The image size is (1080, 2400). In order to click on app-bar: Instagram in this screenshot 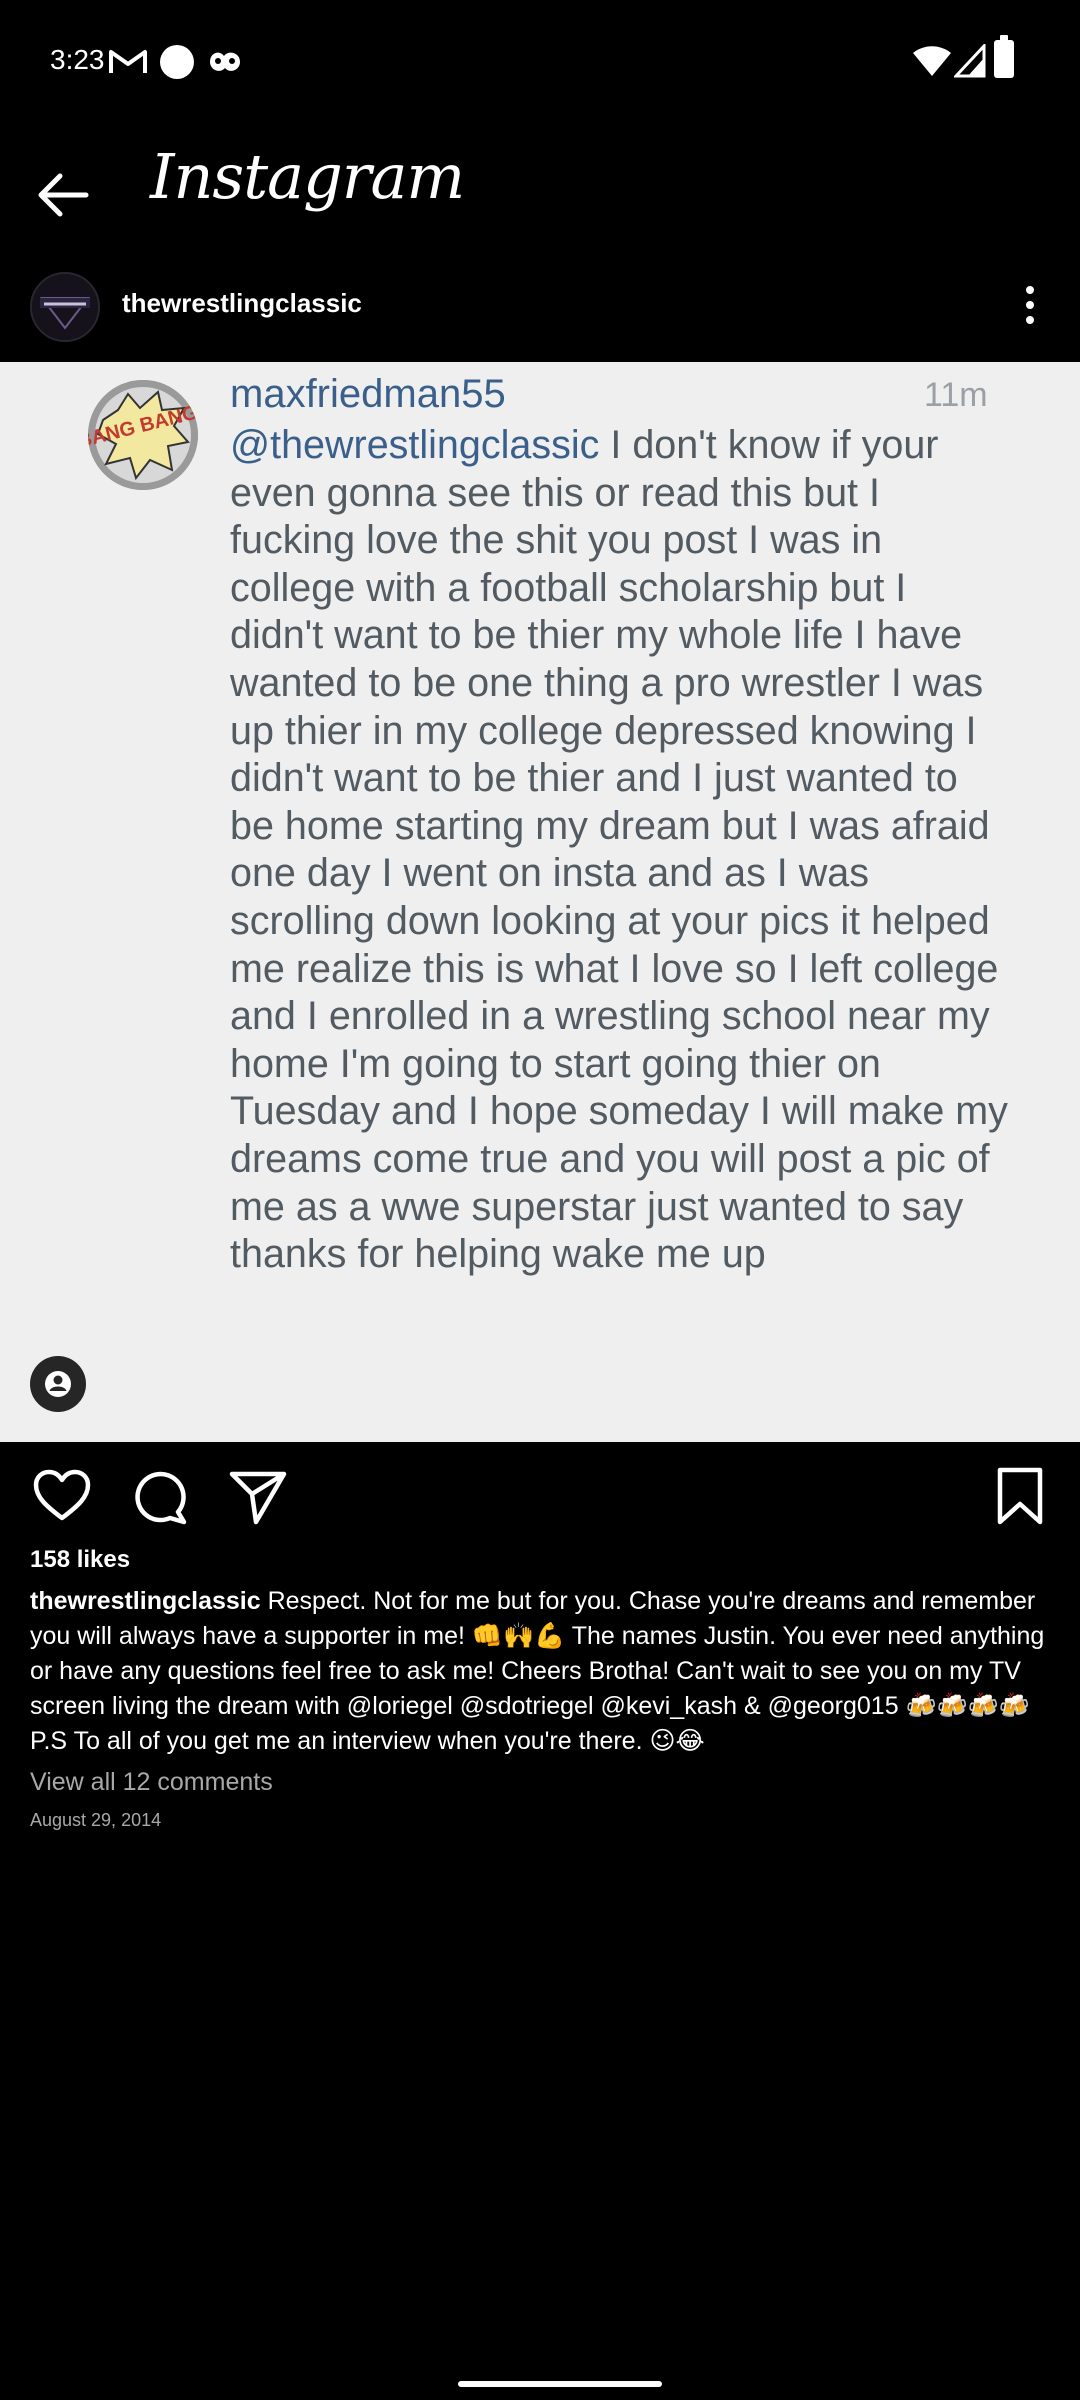, I will do `click(540, 190)`.